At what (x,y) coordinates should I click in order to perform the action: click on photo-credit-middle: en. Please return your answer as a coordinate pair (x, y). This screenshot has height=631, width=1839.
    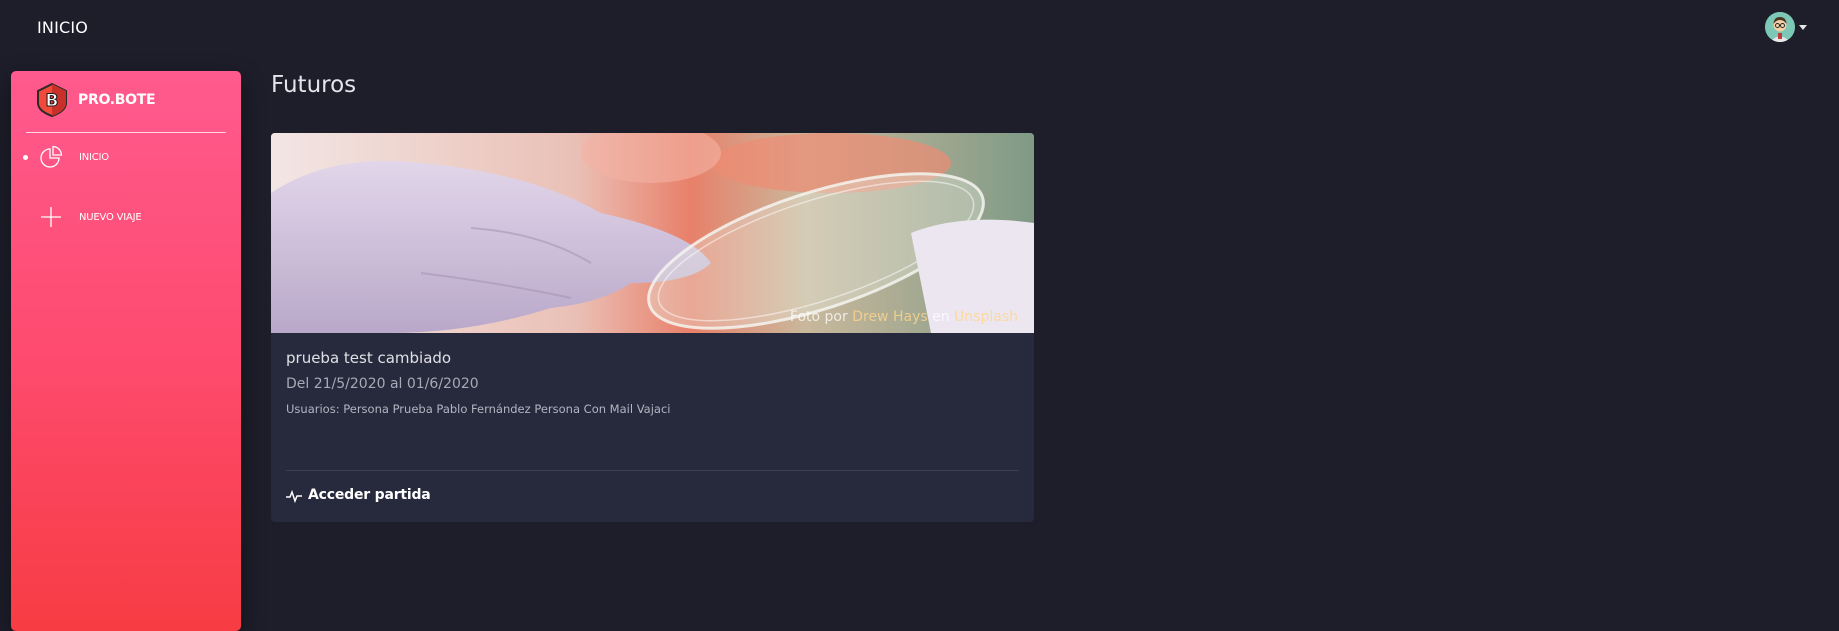
    Looking at the image, I should click on (941, 317).